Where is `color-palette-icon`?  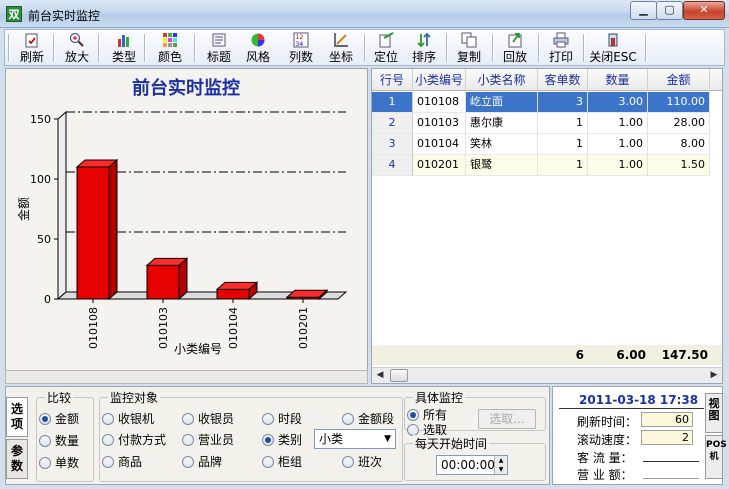
color-palette-icon is located at coordinates (170, 40).